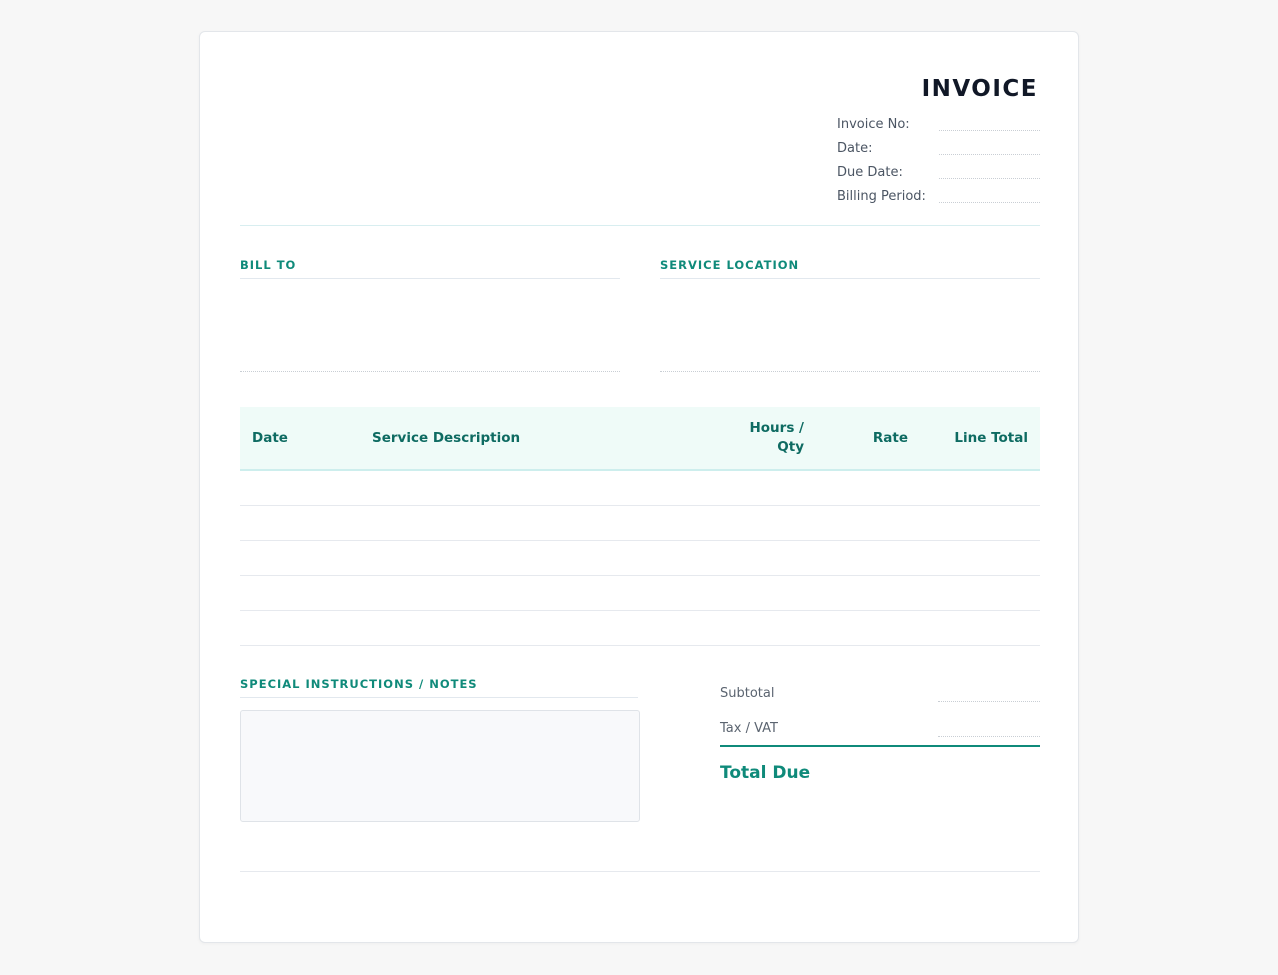 The width and height of the screenshot is (1278, 975). What do you see at coordinates (989, 130) in the screenshot?
I see `invoice-no-field` at bounding box center [989, 130].